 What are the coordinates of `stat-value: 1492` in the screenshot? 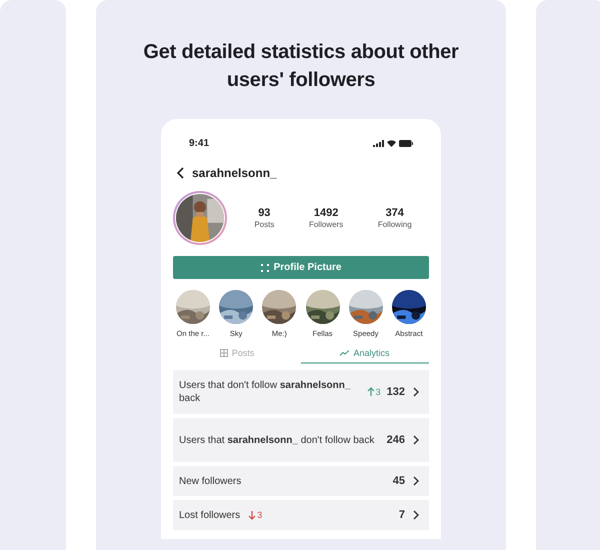 It's located at (326, 213).